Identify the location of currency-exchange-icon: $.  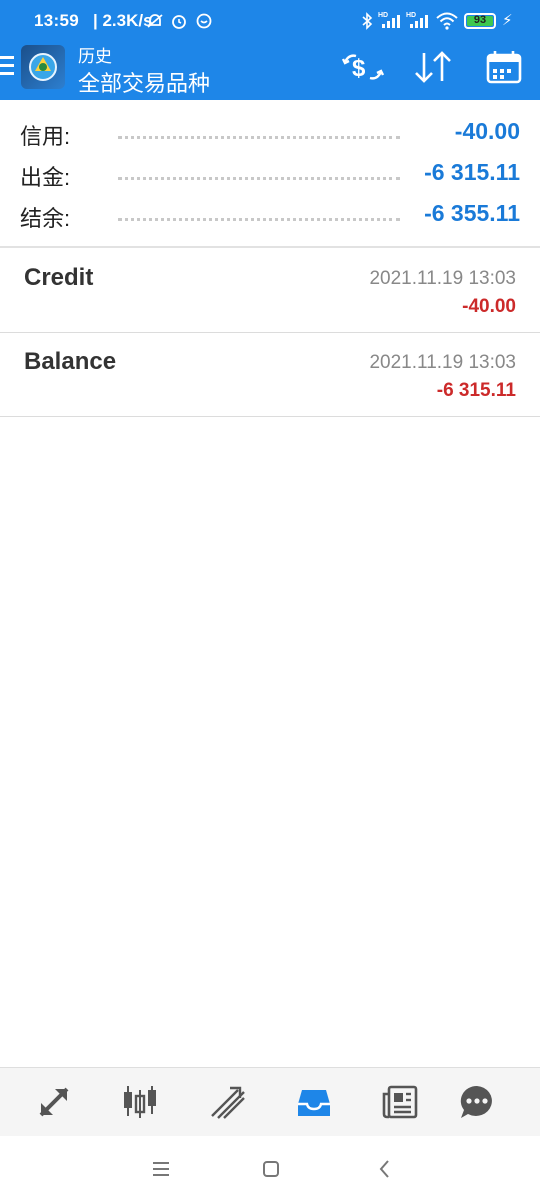
(363, 67).